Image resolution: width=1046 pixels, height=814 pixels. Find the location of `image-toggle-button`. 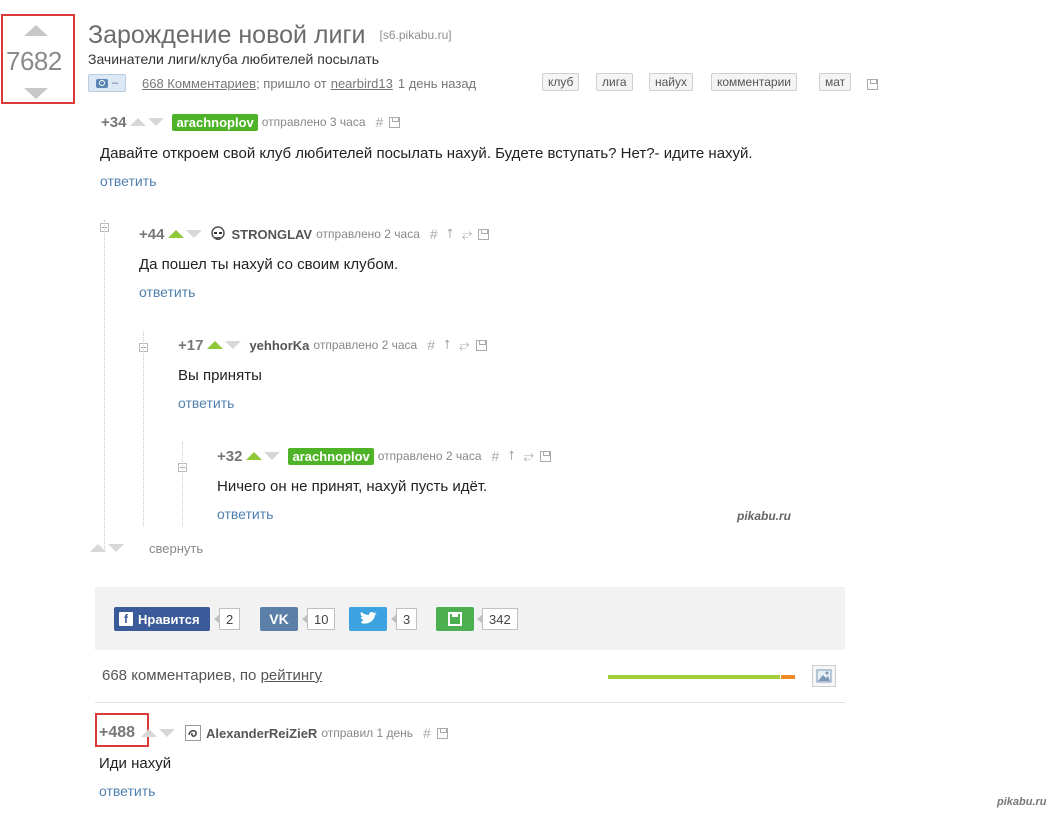

image-toggle-button is located at coordinates (824, 676).